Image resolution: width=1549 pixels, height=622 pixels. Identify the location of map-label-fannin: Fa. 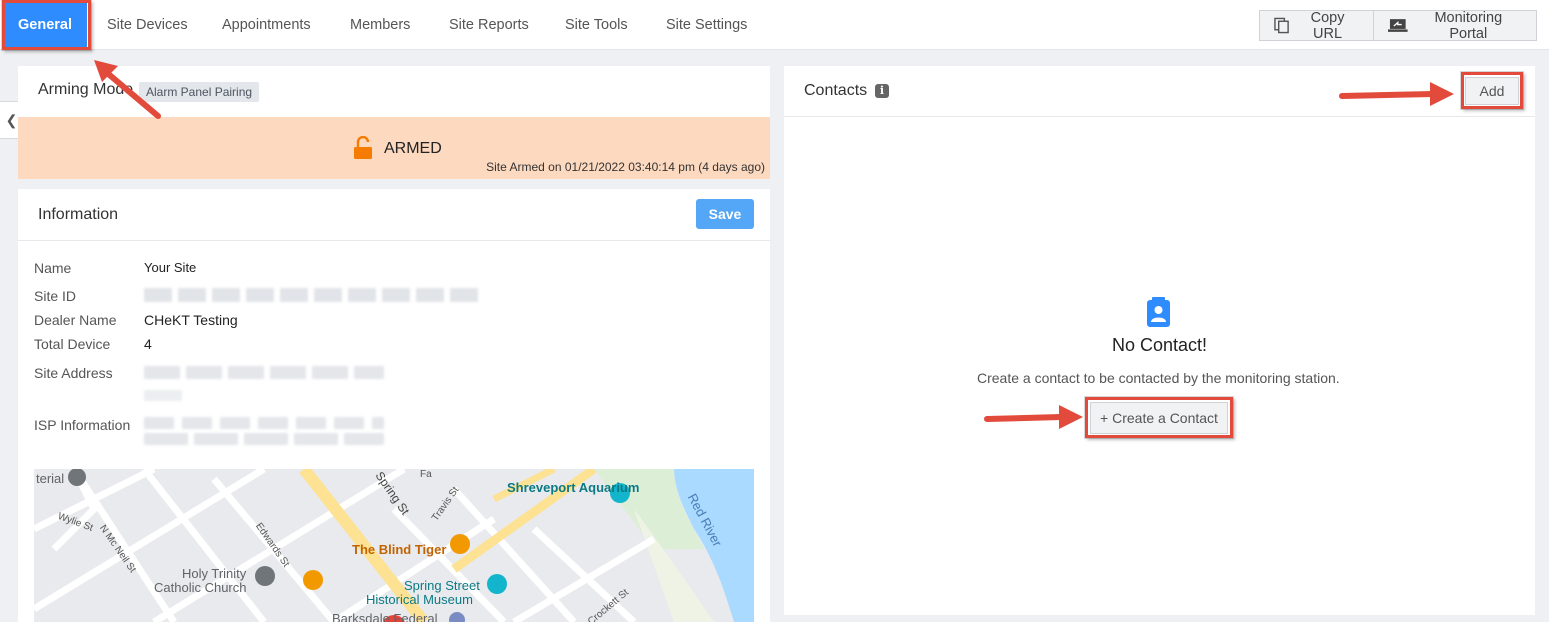
(426, 474).